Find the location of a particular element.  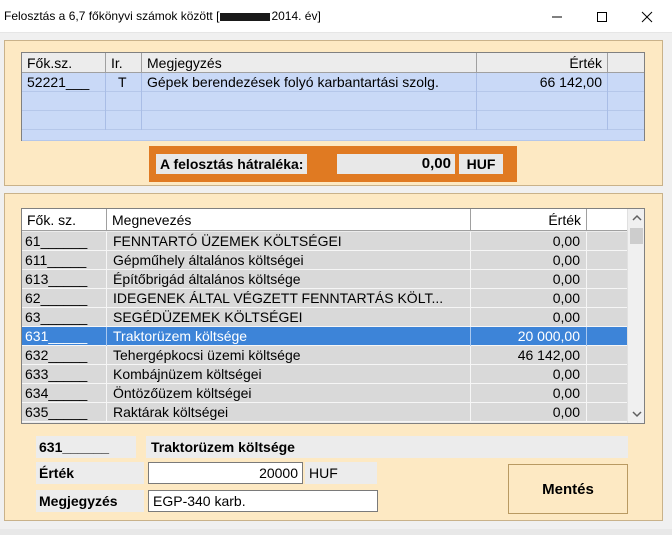

scroll-thumb is located at coordinates (636, 236).